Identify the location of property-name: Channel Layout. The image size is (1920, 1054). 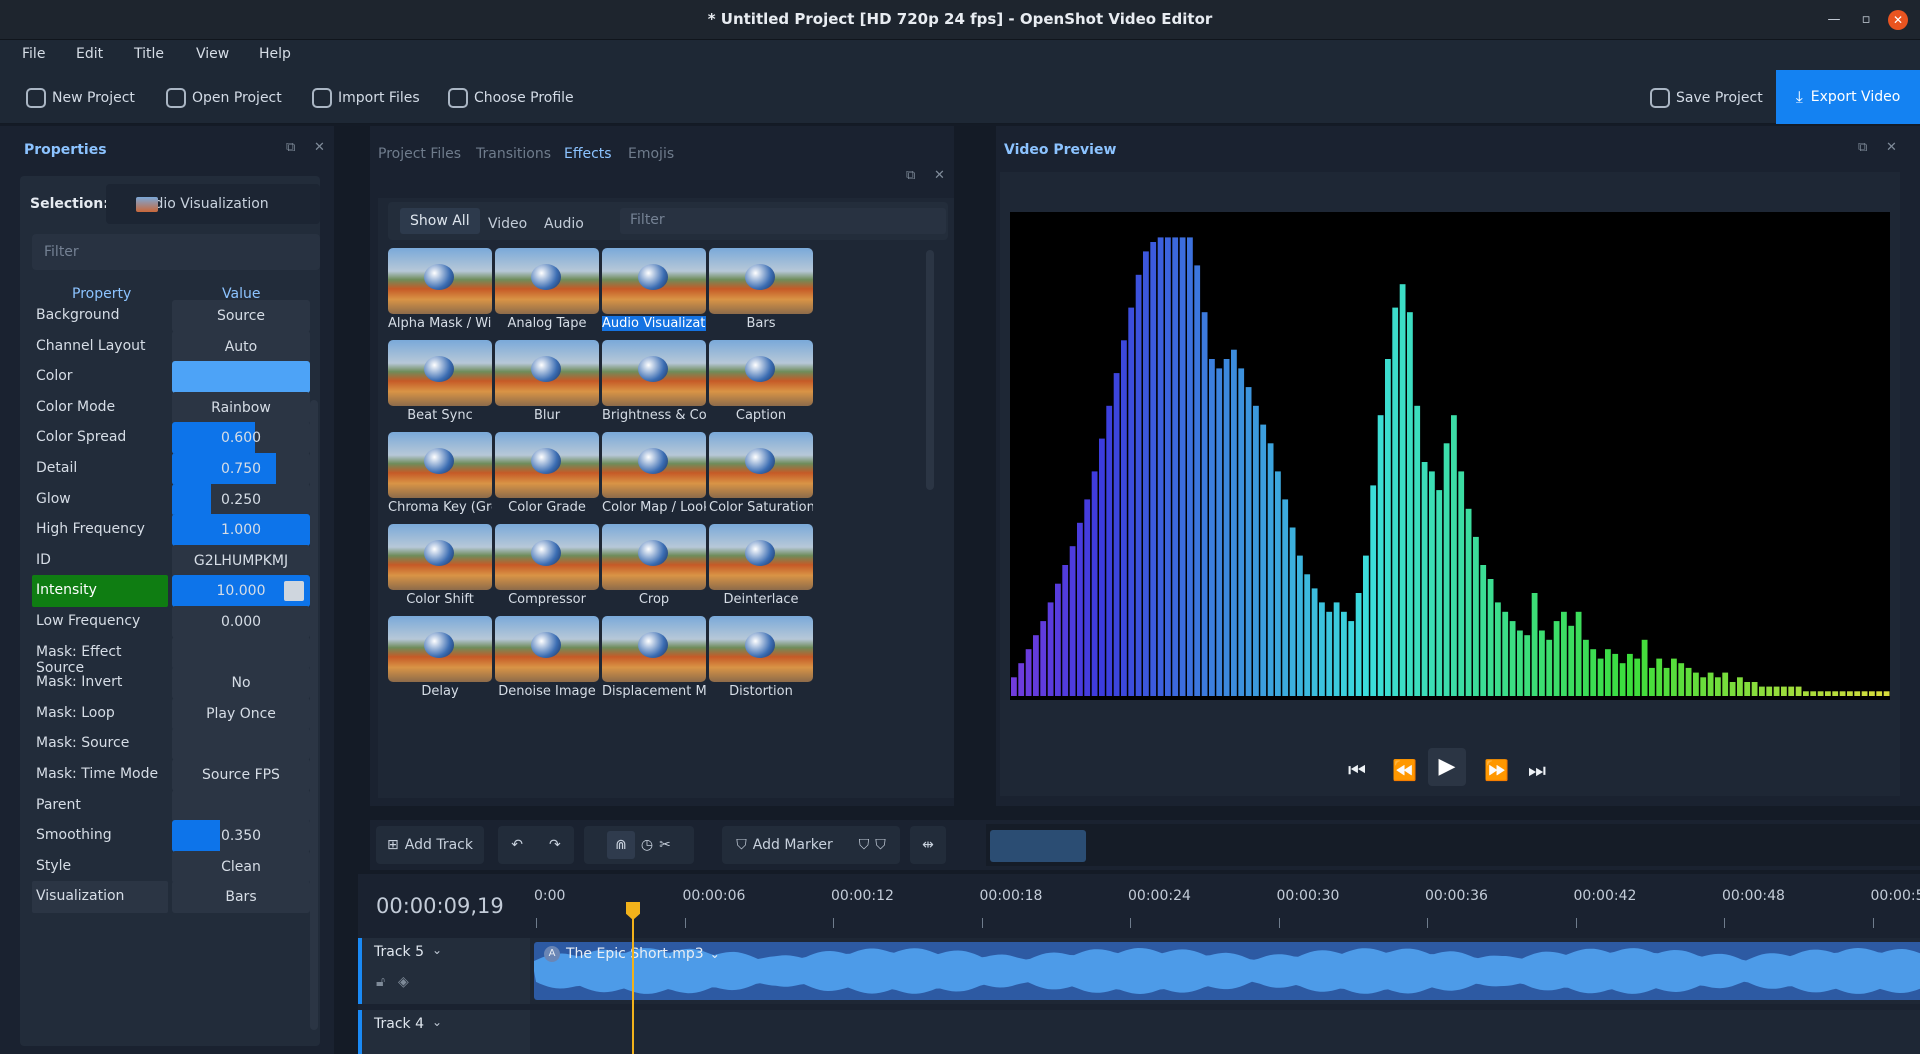
(100, 347).